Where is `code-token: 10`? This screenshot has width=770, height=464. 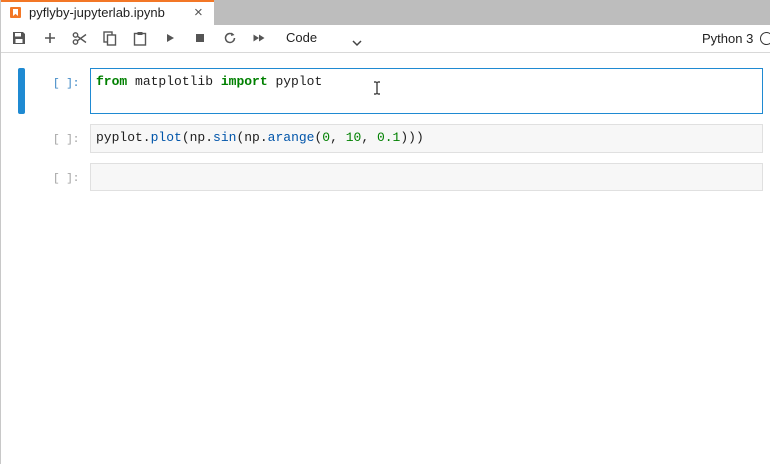 code-token: 10 is located at coordinates (353, 137).